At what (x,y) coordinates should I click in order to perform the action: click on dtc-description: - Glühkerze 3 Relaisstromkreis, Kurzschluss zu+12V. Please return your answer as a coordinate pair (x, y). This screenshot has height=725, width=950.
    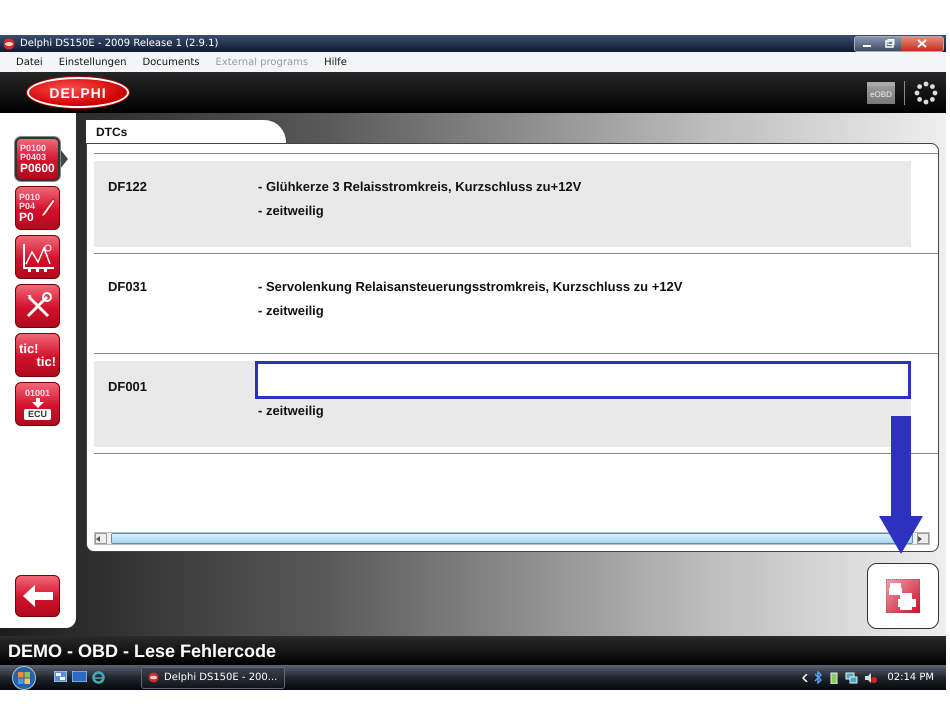
    Looking at the image, I should click on (420, 187).